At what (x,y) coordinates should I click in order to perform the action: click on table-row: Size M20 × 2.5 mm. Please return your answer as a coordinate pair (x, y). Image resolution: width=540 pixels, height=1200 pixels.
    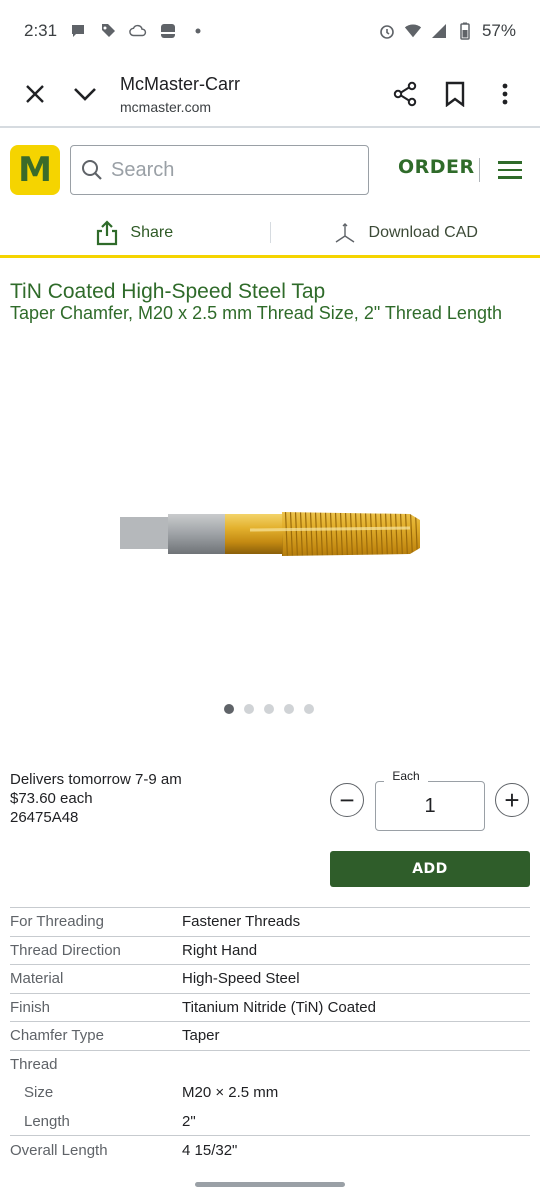
    Looking at the image, I should click on (270, 1093).